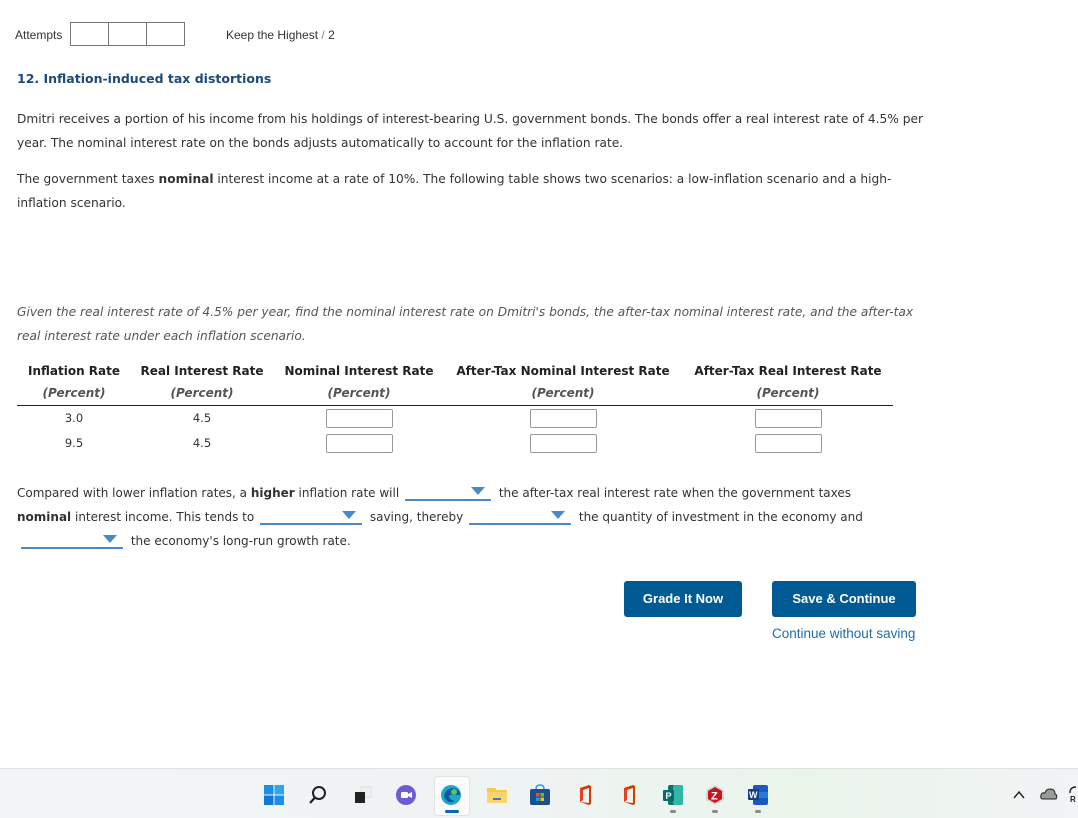  I want to click on attempt-indicators, so click(127, 34).